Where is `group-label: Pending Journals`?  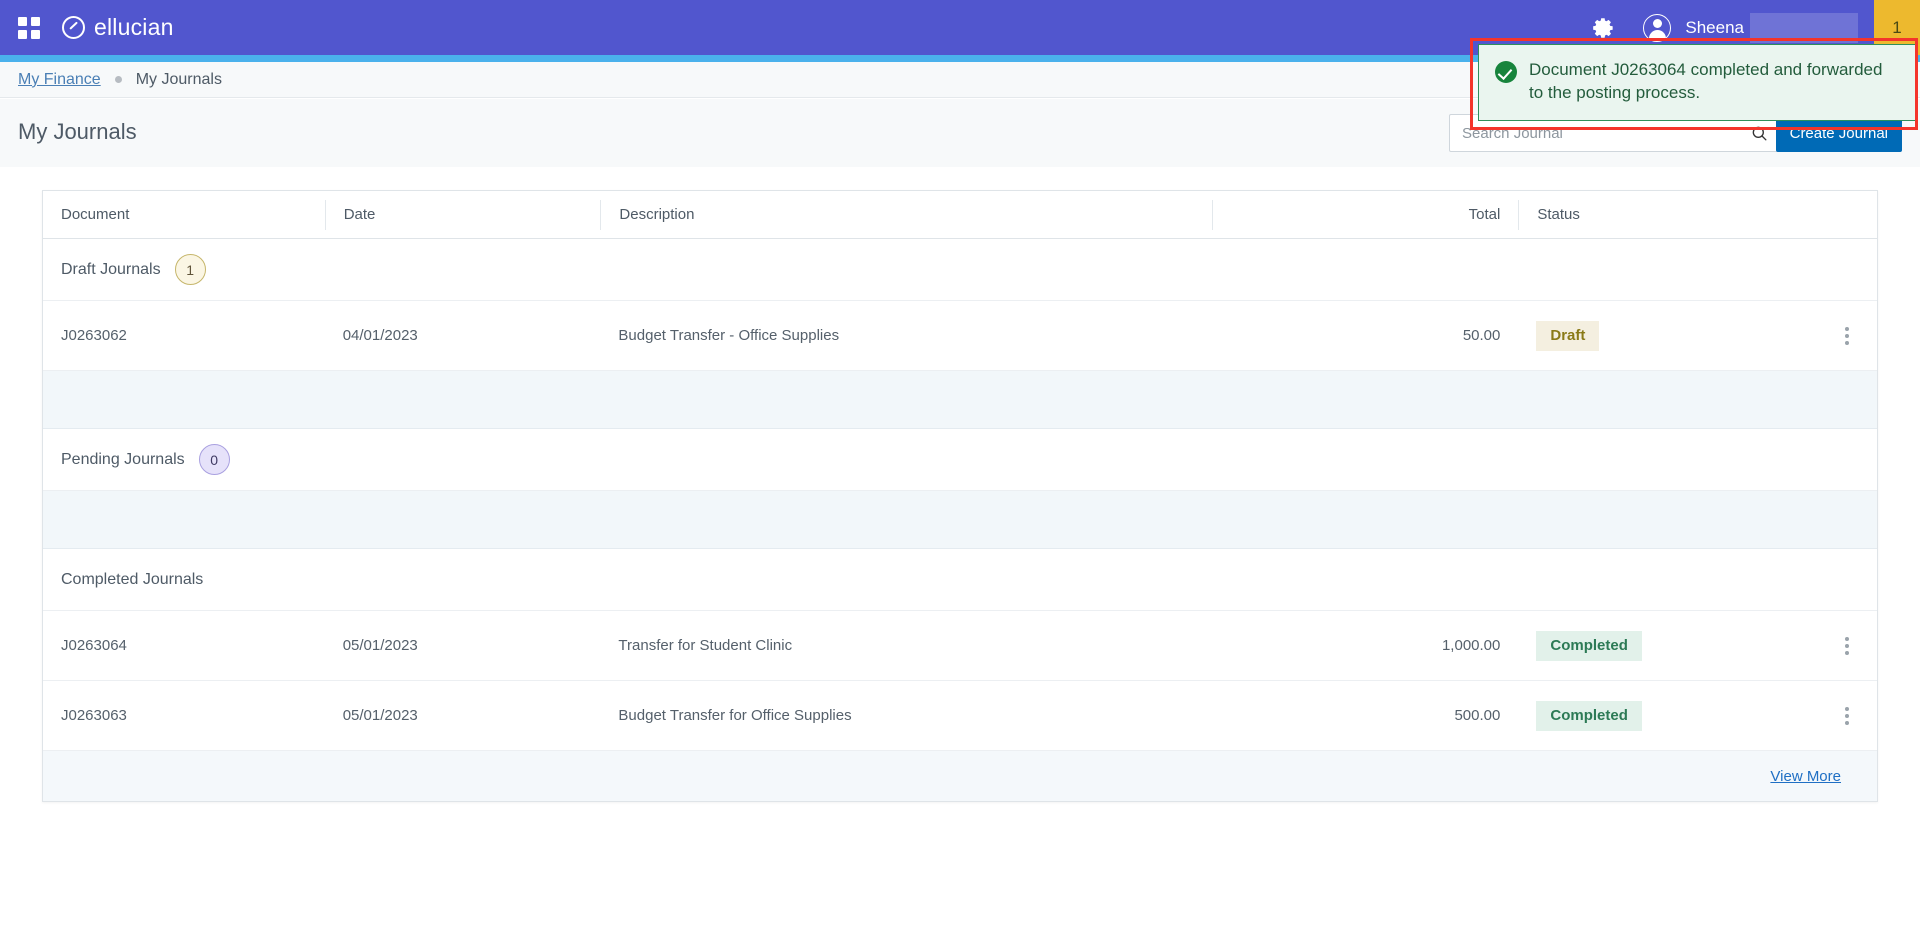
group-label: Pending Journals is located at coordinates (123, 459).